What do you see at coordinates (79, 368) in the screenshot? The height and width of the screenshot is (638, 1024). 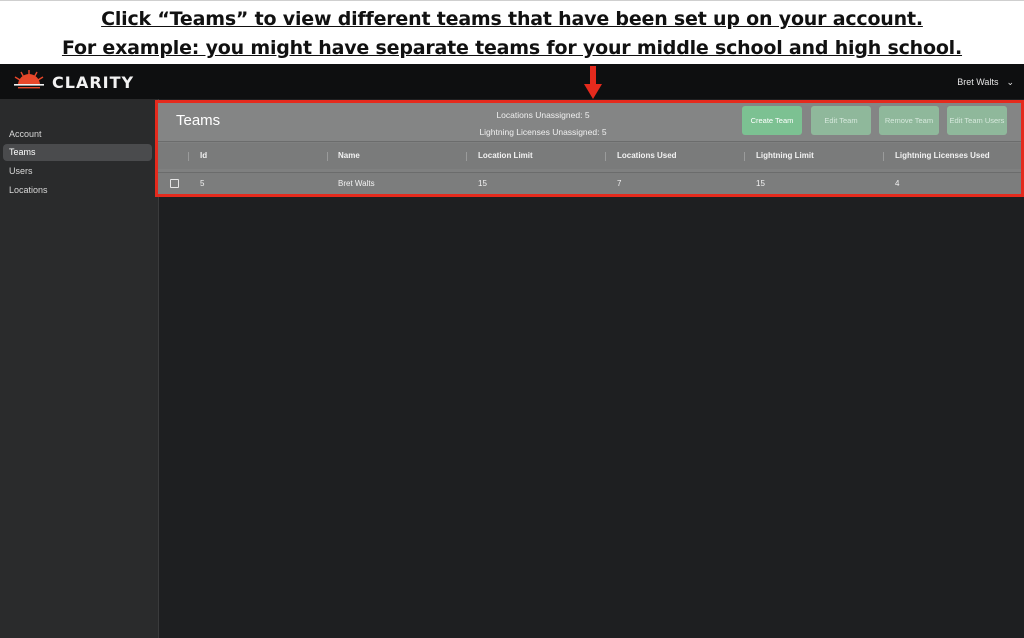 I see `sidebar: Account Teams Users Locations` at bounding box center [79, 368].